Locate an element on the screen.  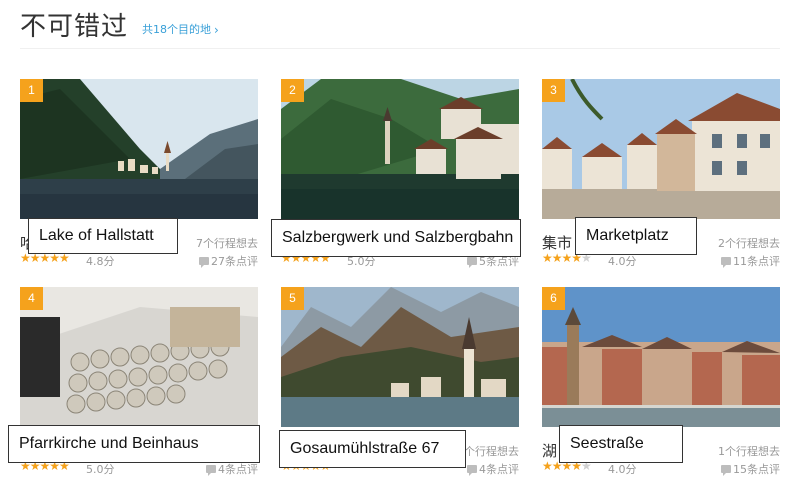
section-header: 不可错过 共18个目的地 › is located at coordinates (119, 24).